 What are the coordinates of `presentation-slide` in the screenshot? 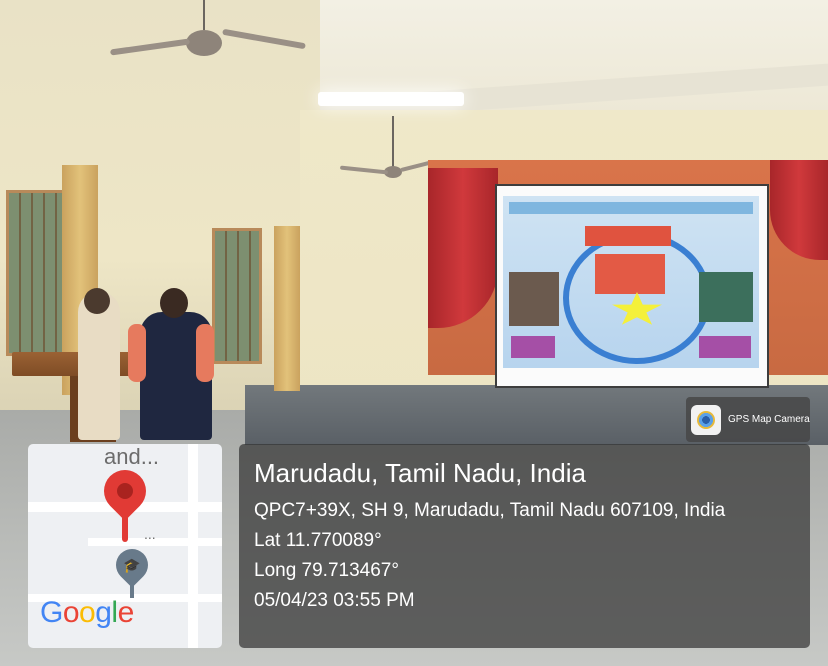 It's located at (631, 282).